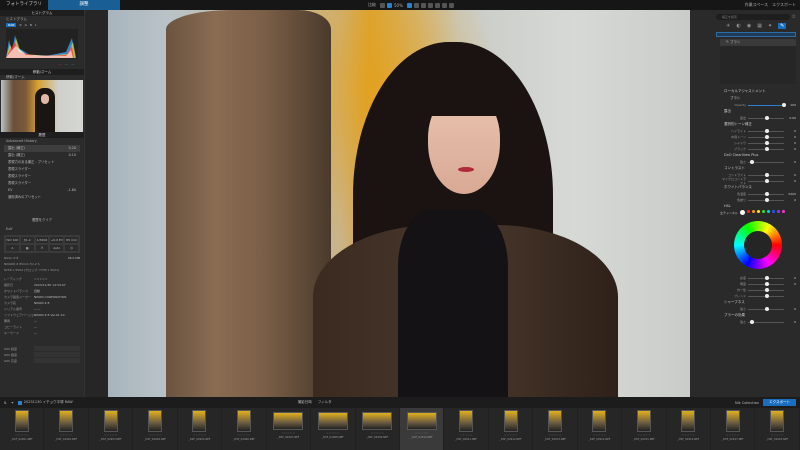 The image size is (800, 450). Describe the element at coordinates (31, 25) in the screenshot. I see `channel-b: B` at that location.